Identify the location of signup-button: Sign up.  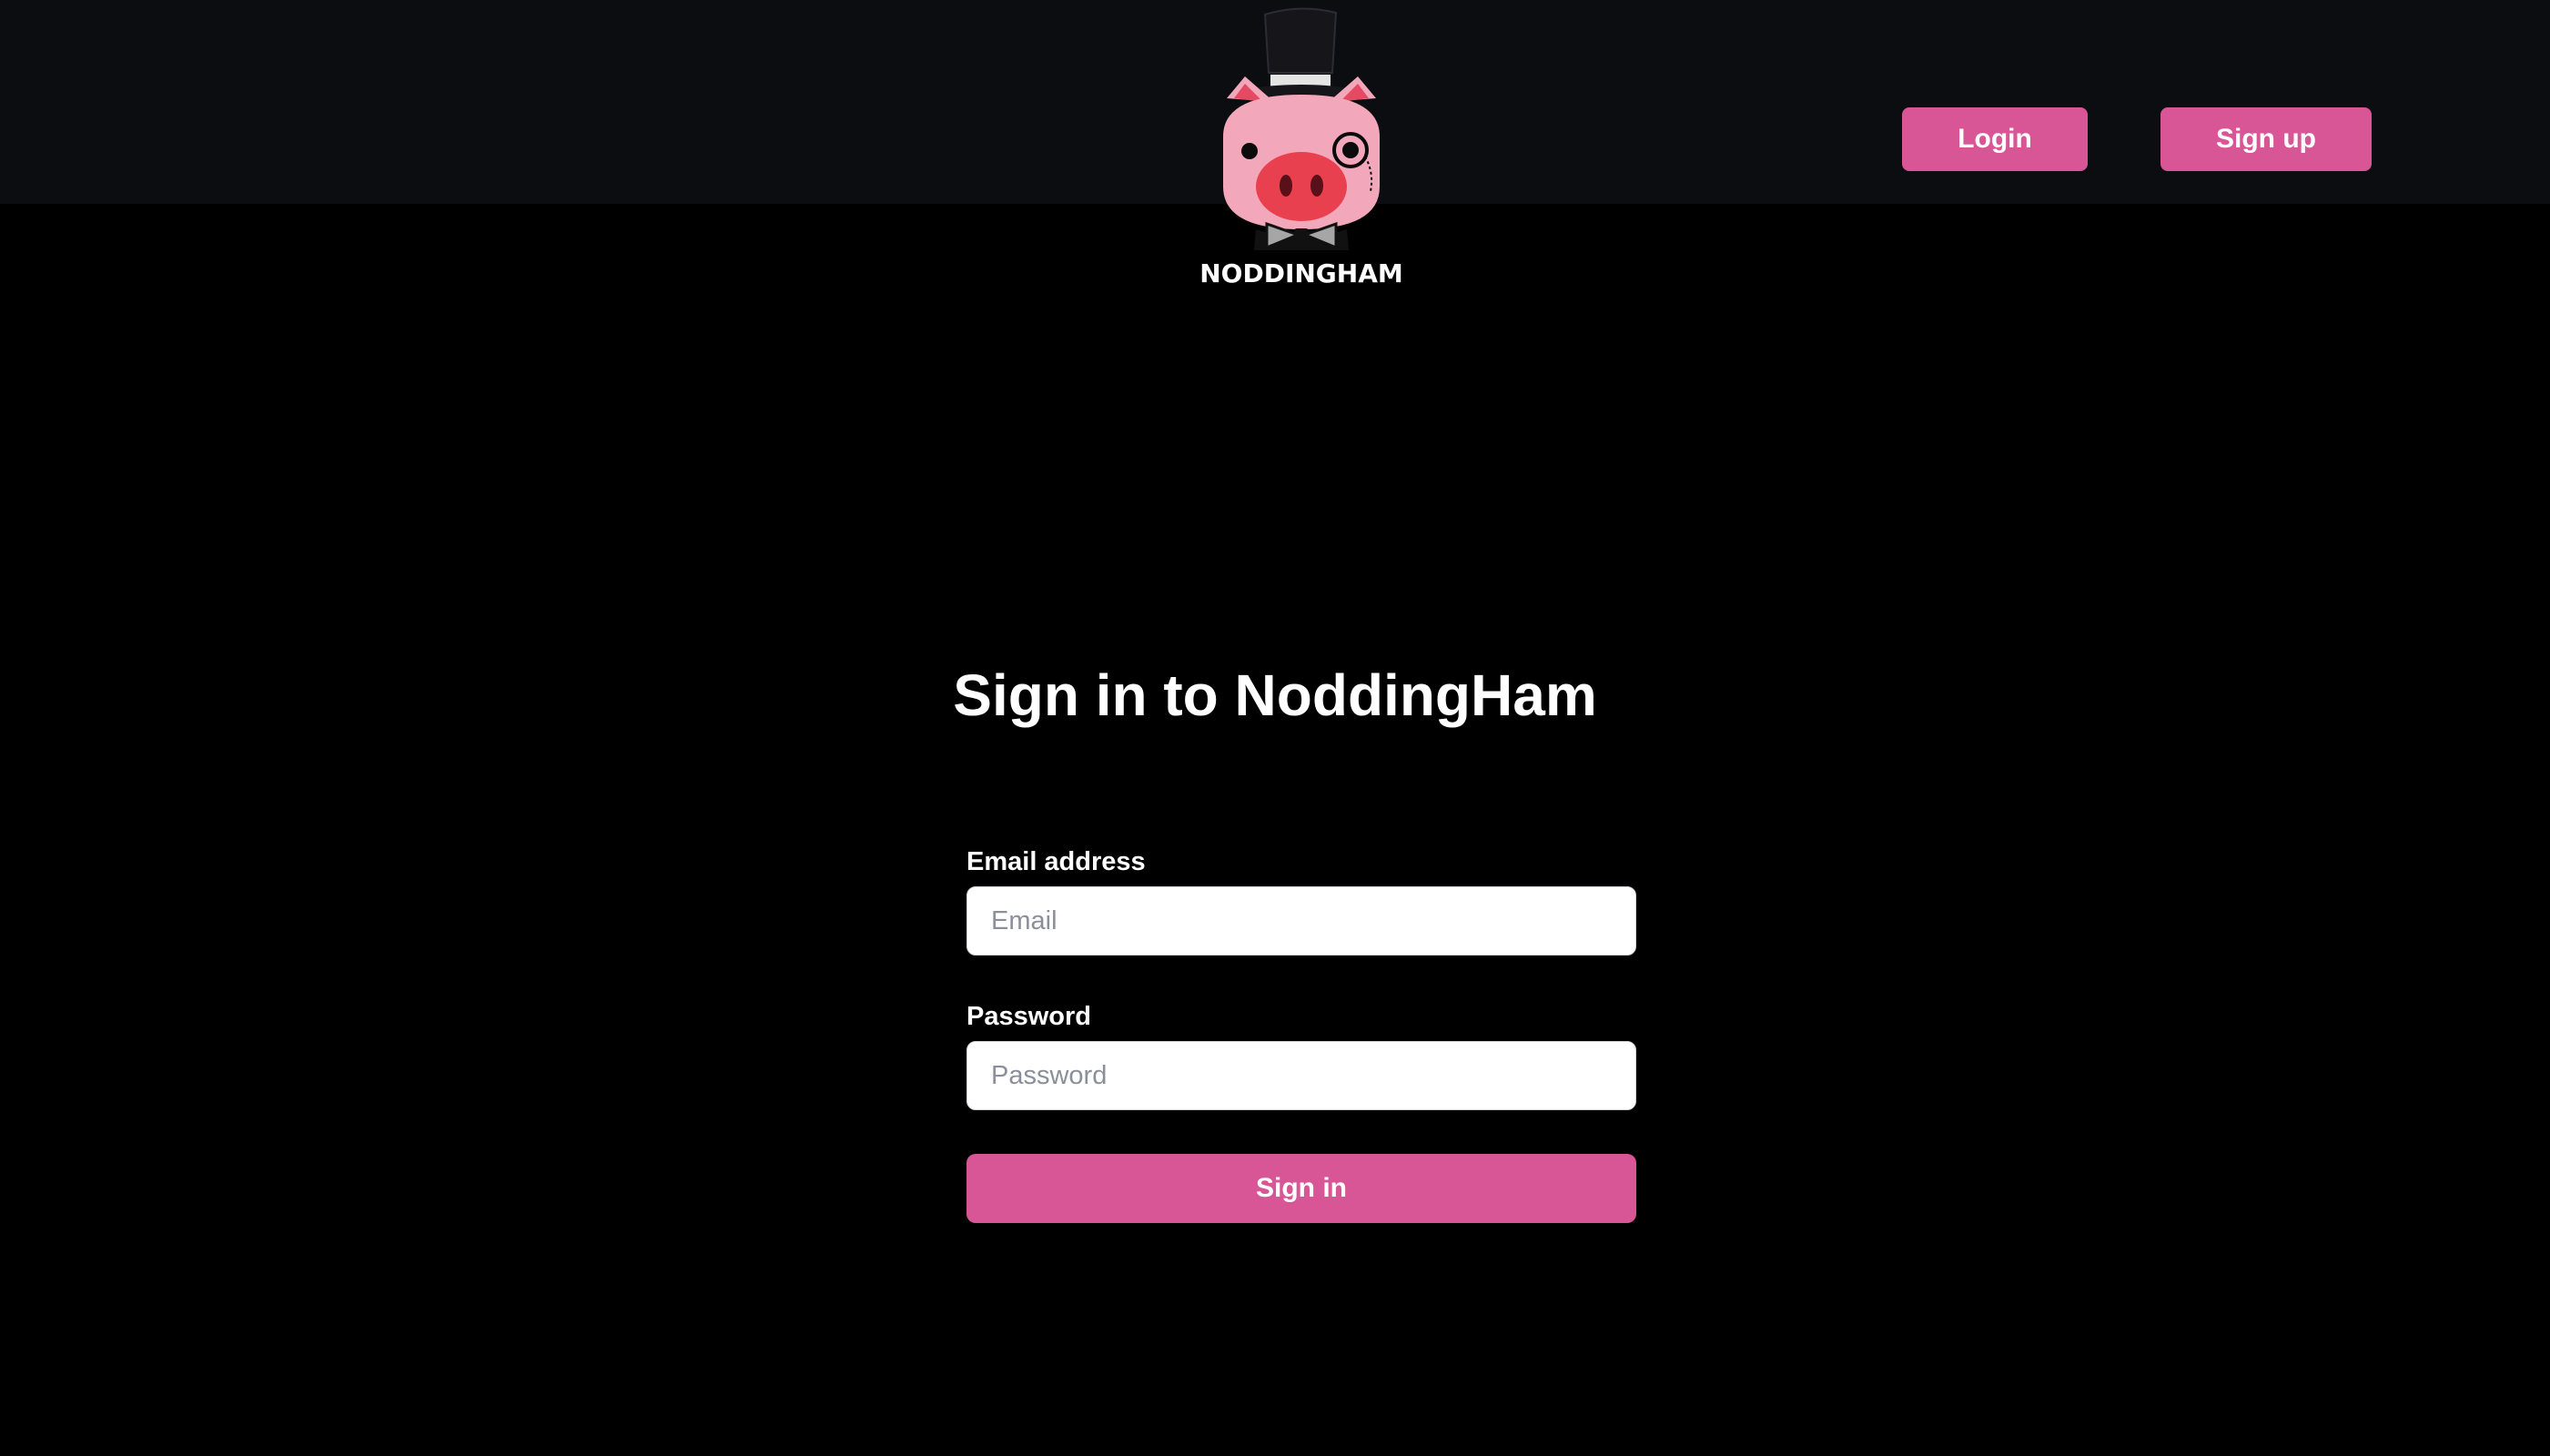
(2266, 139).